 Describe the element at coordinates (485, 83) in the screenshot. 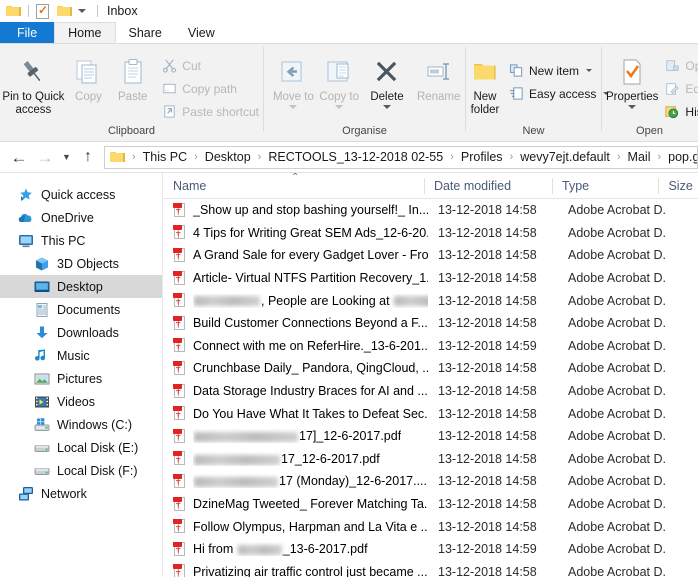

I see `new-folder-button: New folder` at that location.